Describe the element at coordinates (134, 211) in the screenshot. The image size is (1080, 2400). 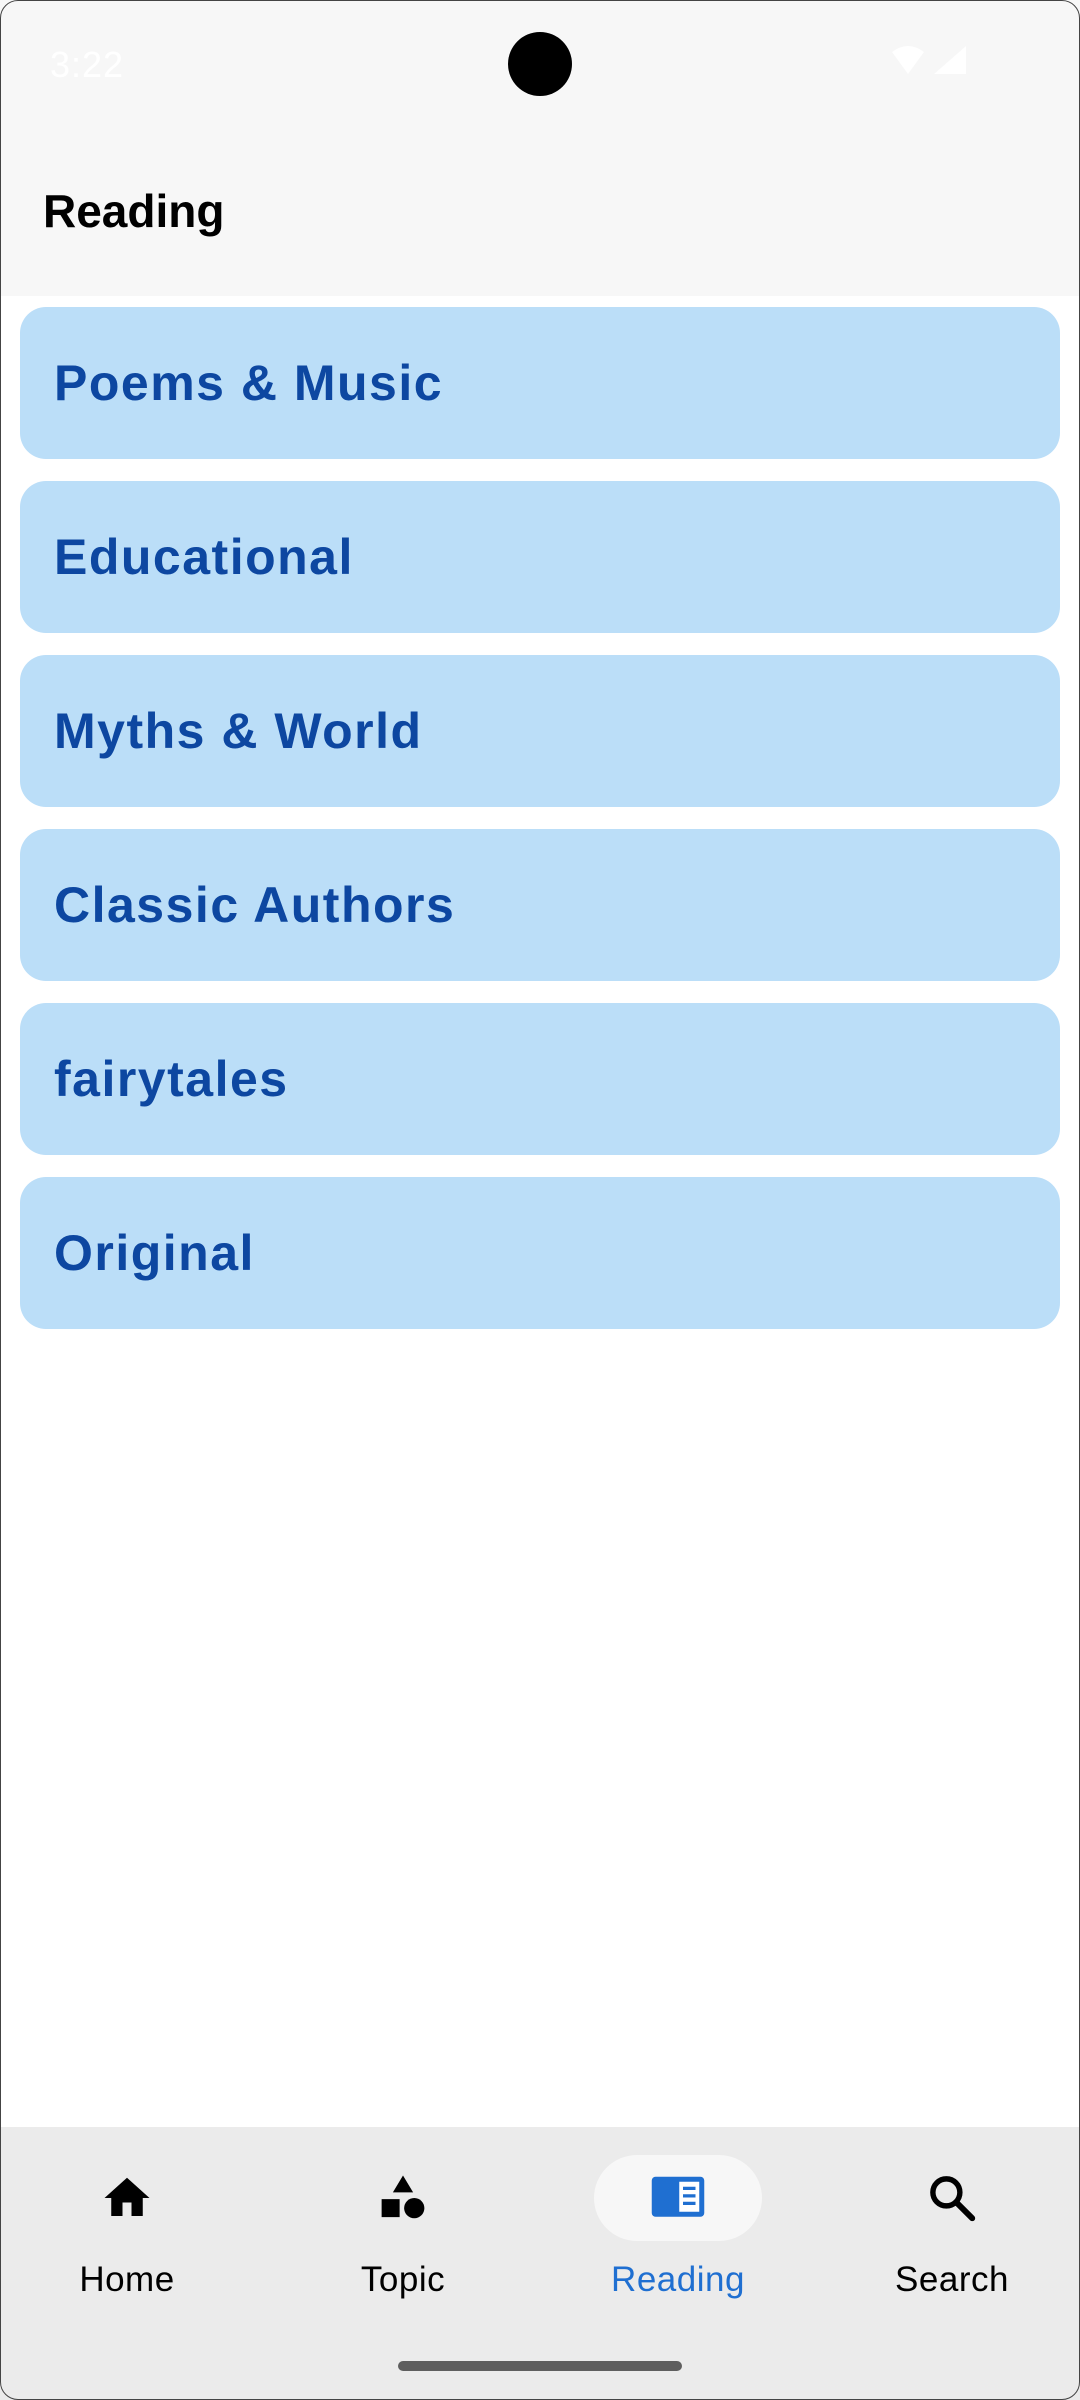
I see `page-title: Reading` at that location.